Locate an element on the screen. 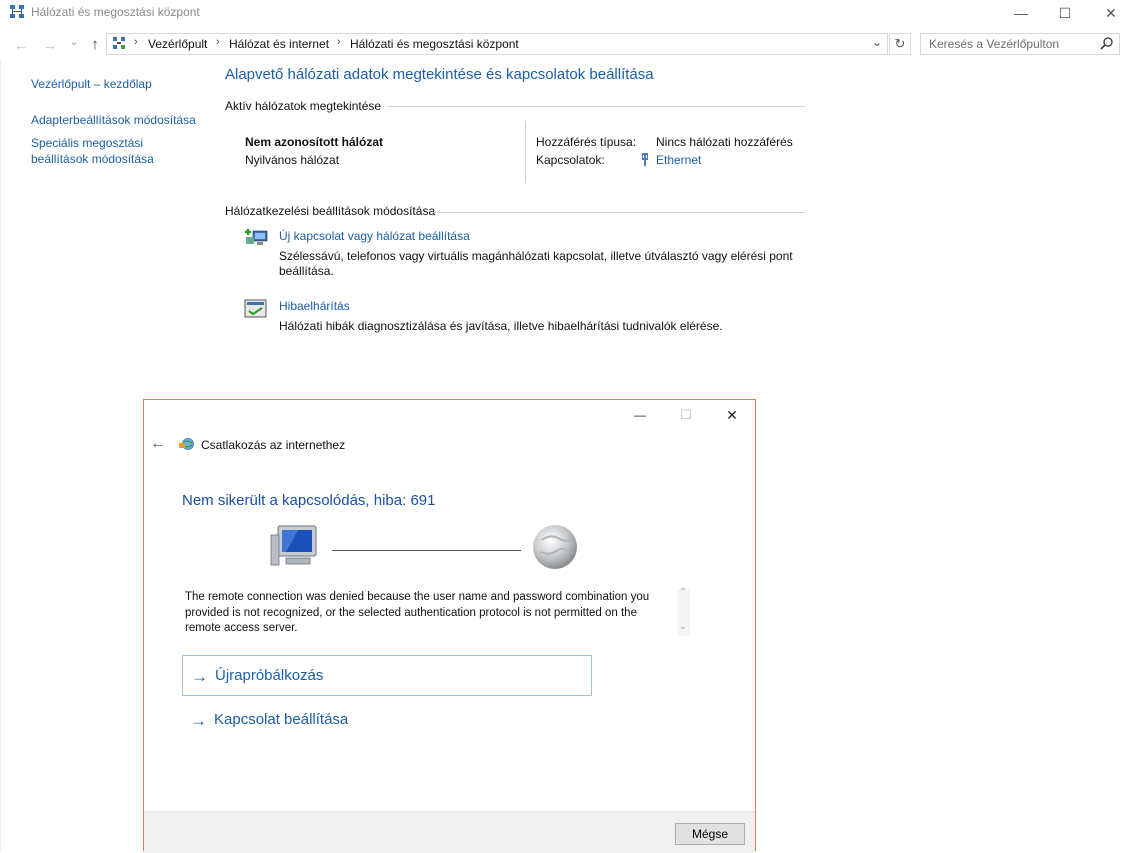 The image size is (1133, 853). cancel-button: Mégse is located at coordinates (710, 834).